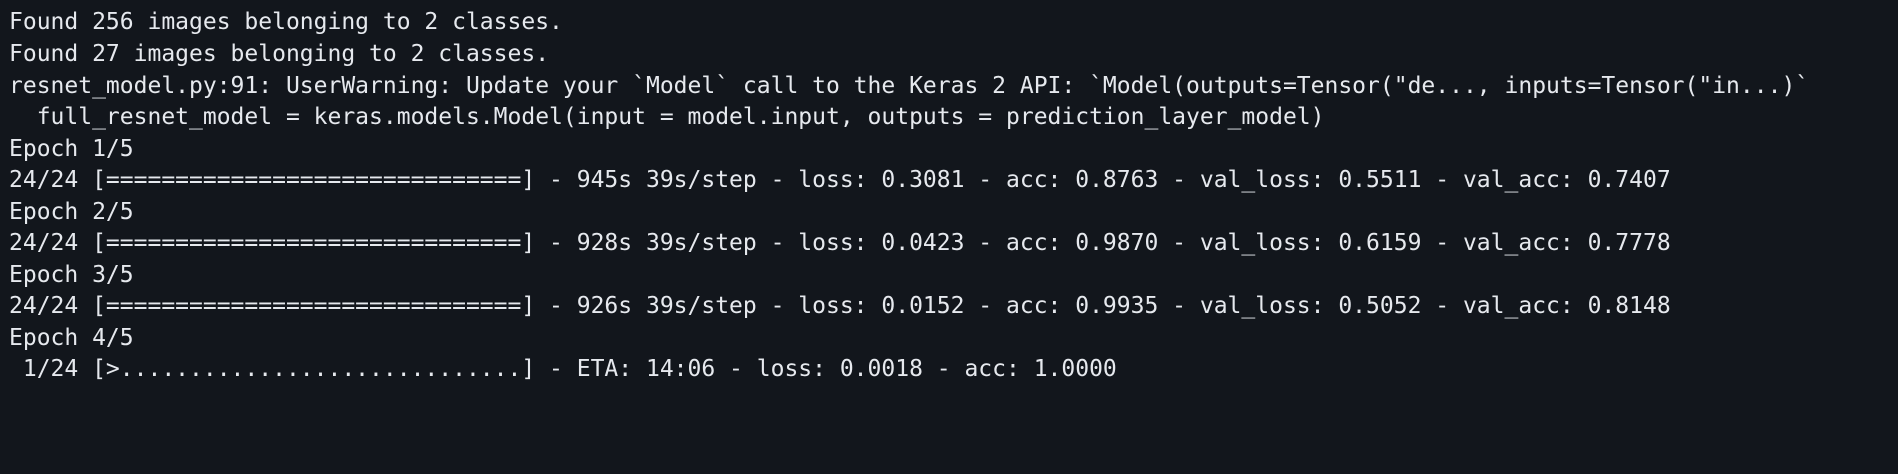 This screenshot has height=474, width=1898. What do you see at coordinates (71, 149) in the screenshot?
I see `terminal-line-epoch-1: Epoch 1/5` at bounding box center [71, 149].